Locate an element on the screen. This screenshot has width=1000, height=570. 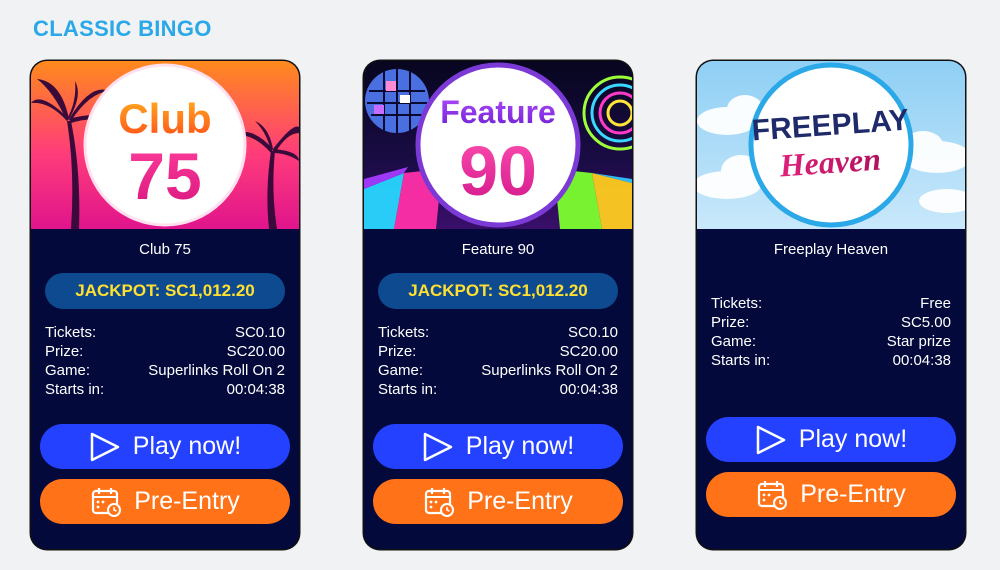
logo-line2: 75 is located at coordinates (164, 176).